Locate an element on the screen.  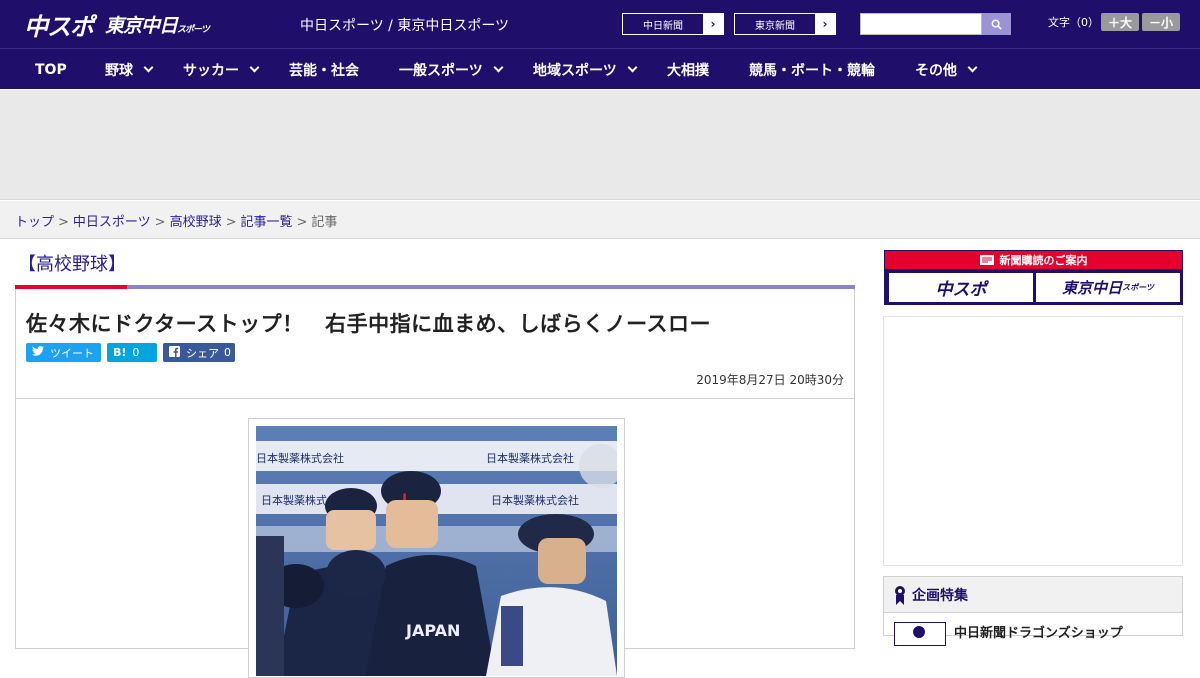
promo-tile-label: 東京中日 is located at coordinates (1092, 288).